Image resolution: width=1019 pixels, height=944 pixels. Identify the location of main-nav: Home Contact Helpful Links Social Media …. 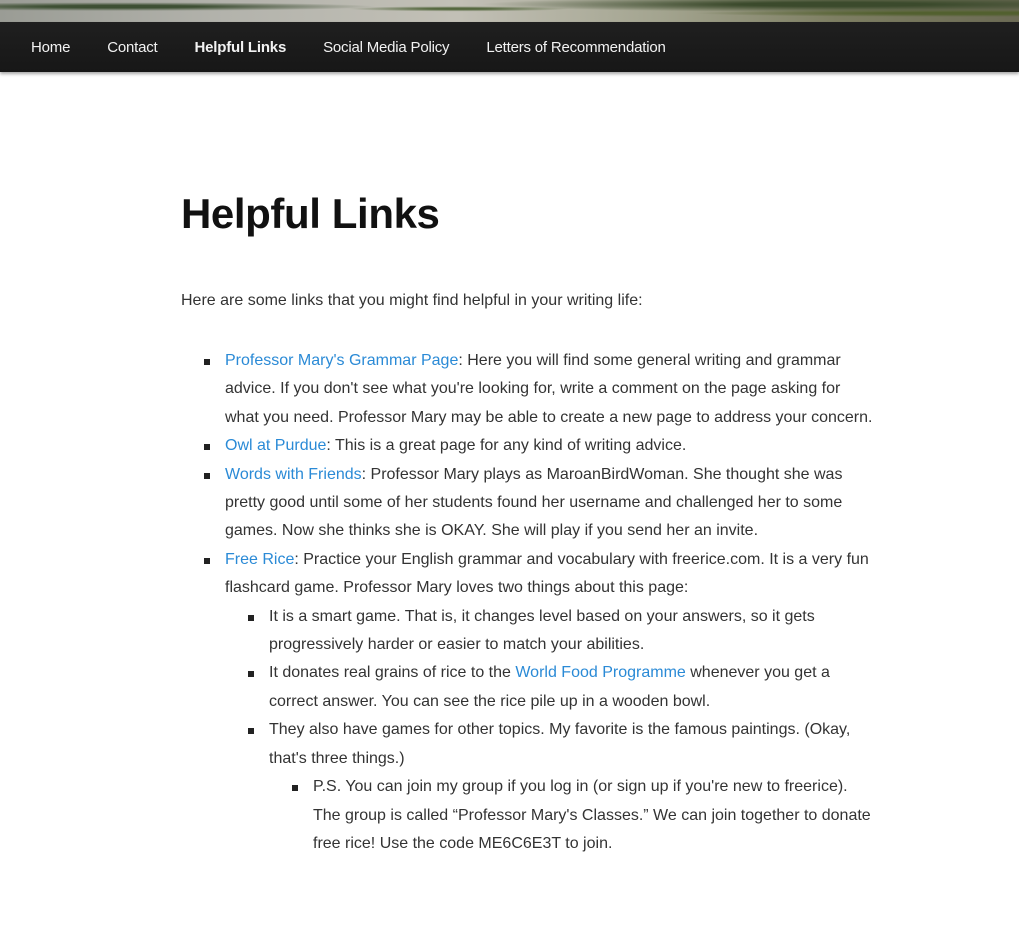
(509, 47).